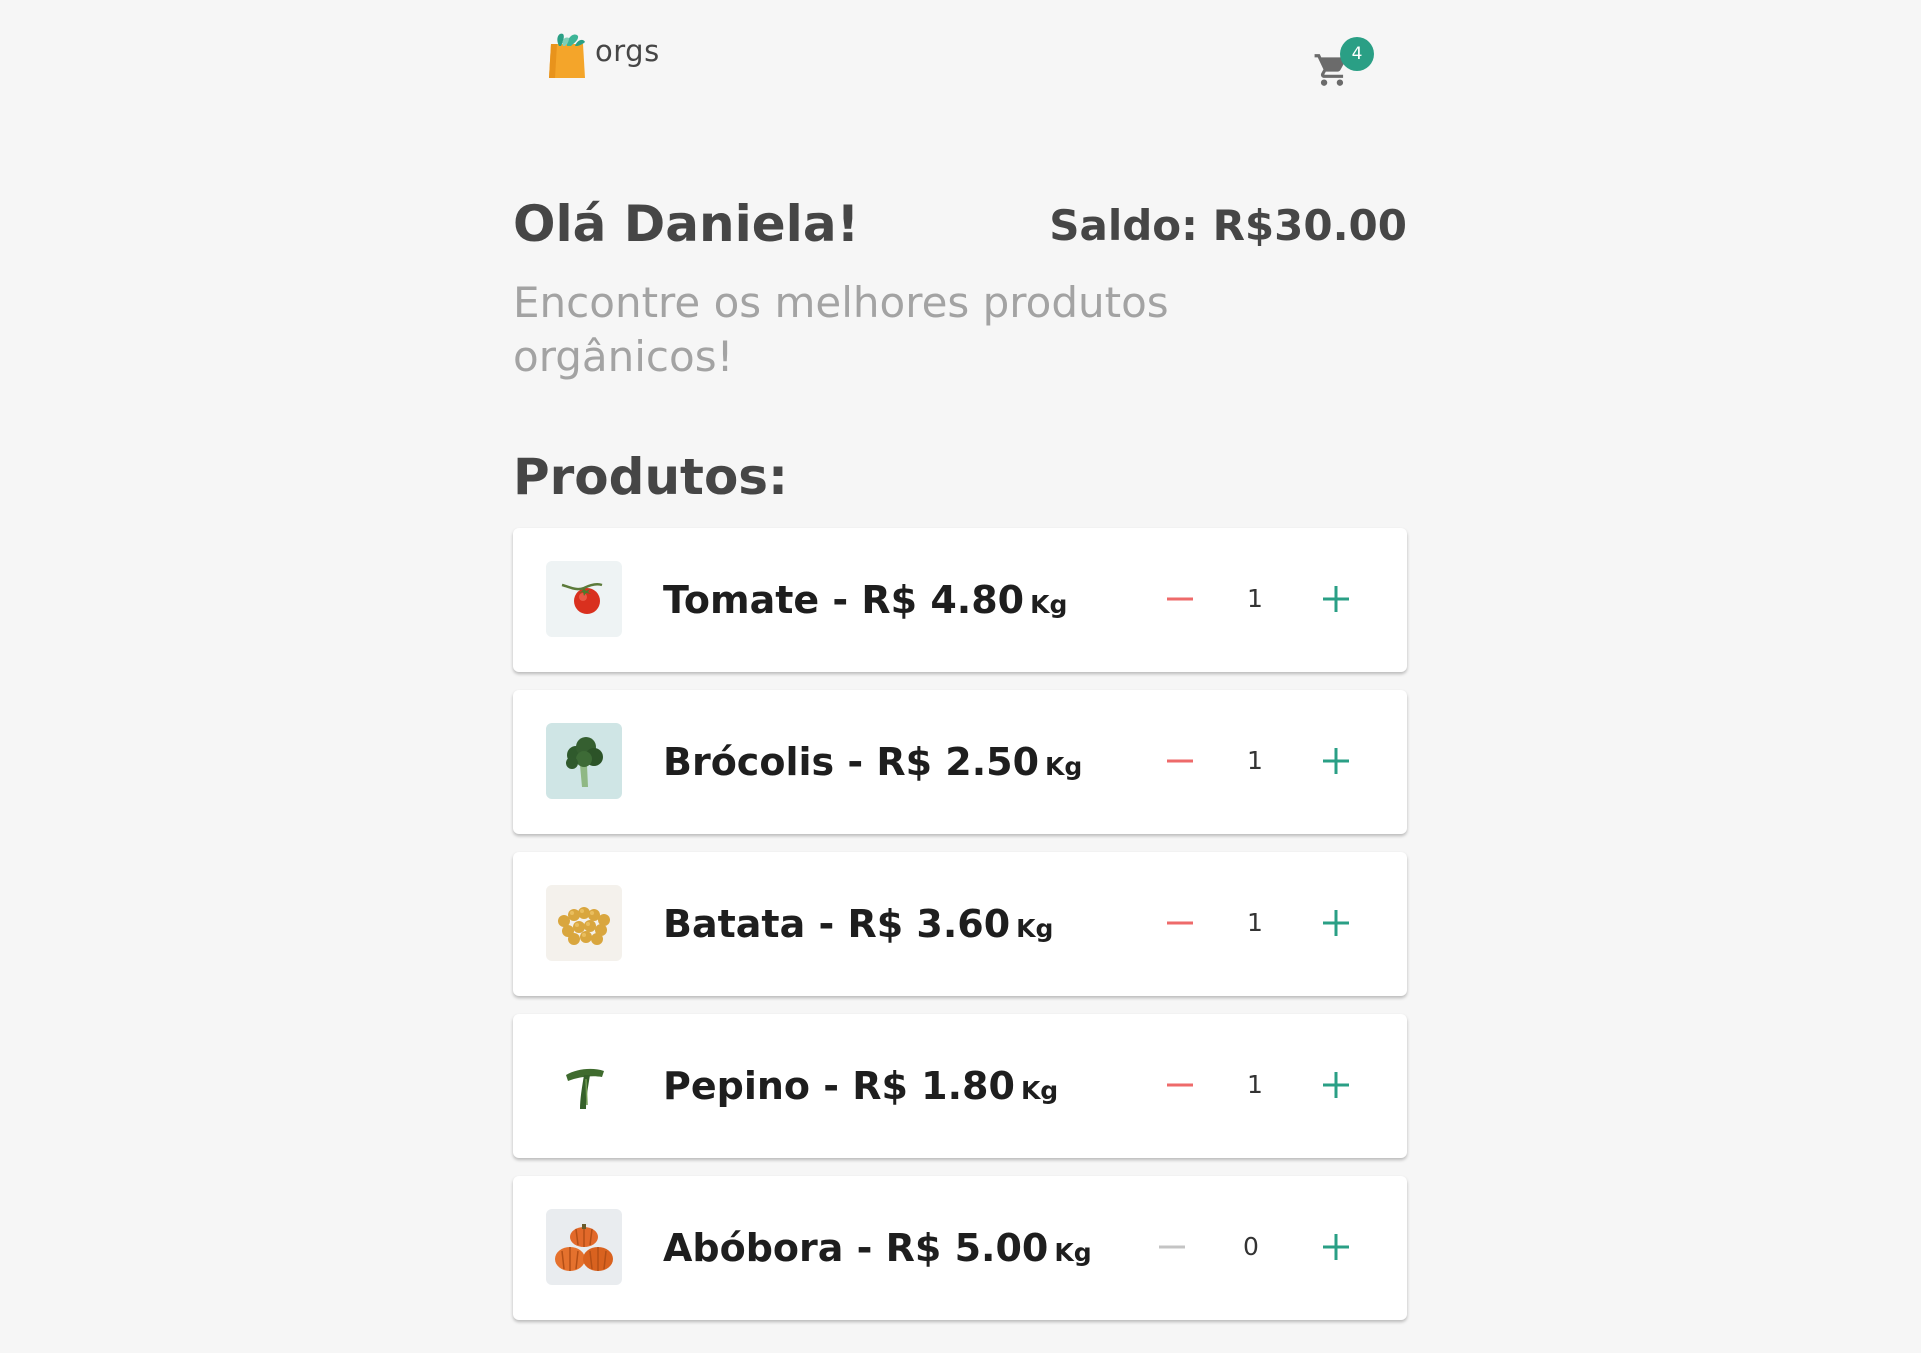 The width and height of the screenshot is (1921, 1353). What do you see at coordinates (584, 1085) in the screenshot?
I see `cucumber-image` at bounding box center [584, 1085].